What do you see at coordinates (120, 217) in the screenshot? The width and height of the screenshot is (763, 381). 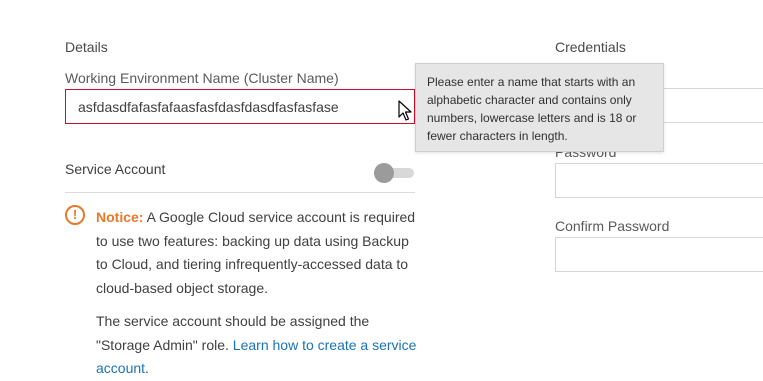 I see `notice-title: Notice:` at bounding box center [120, 217].